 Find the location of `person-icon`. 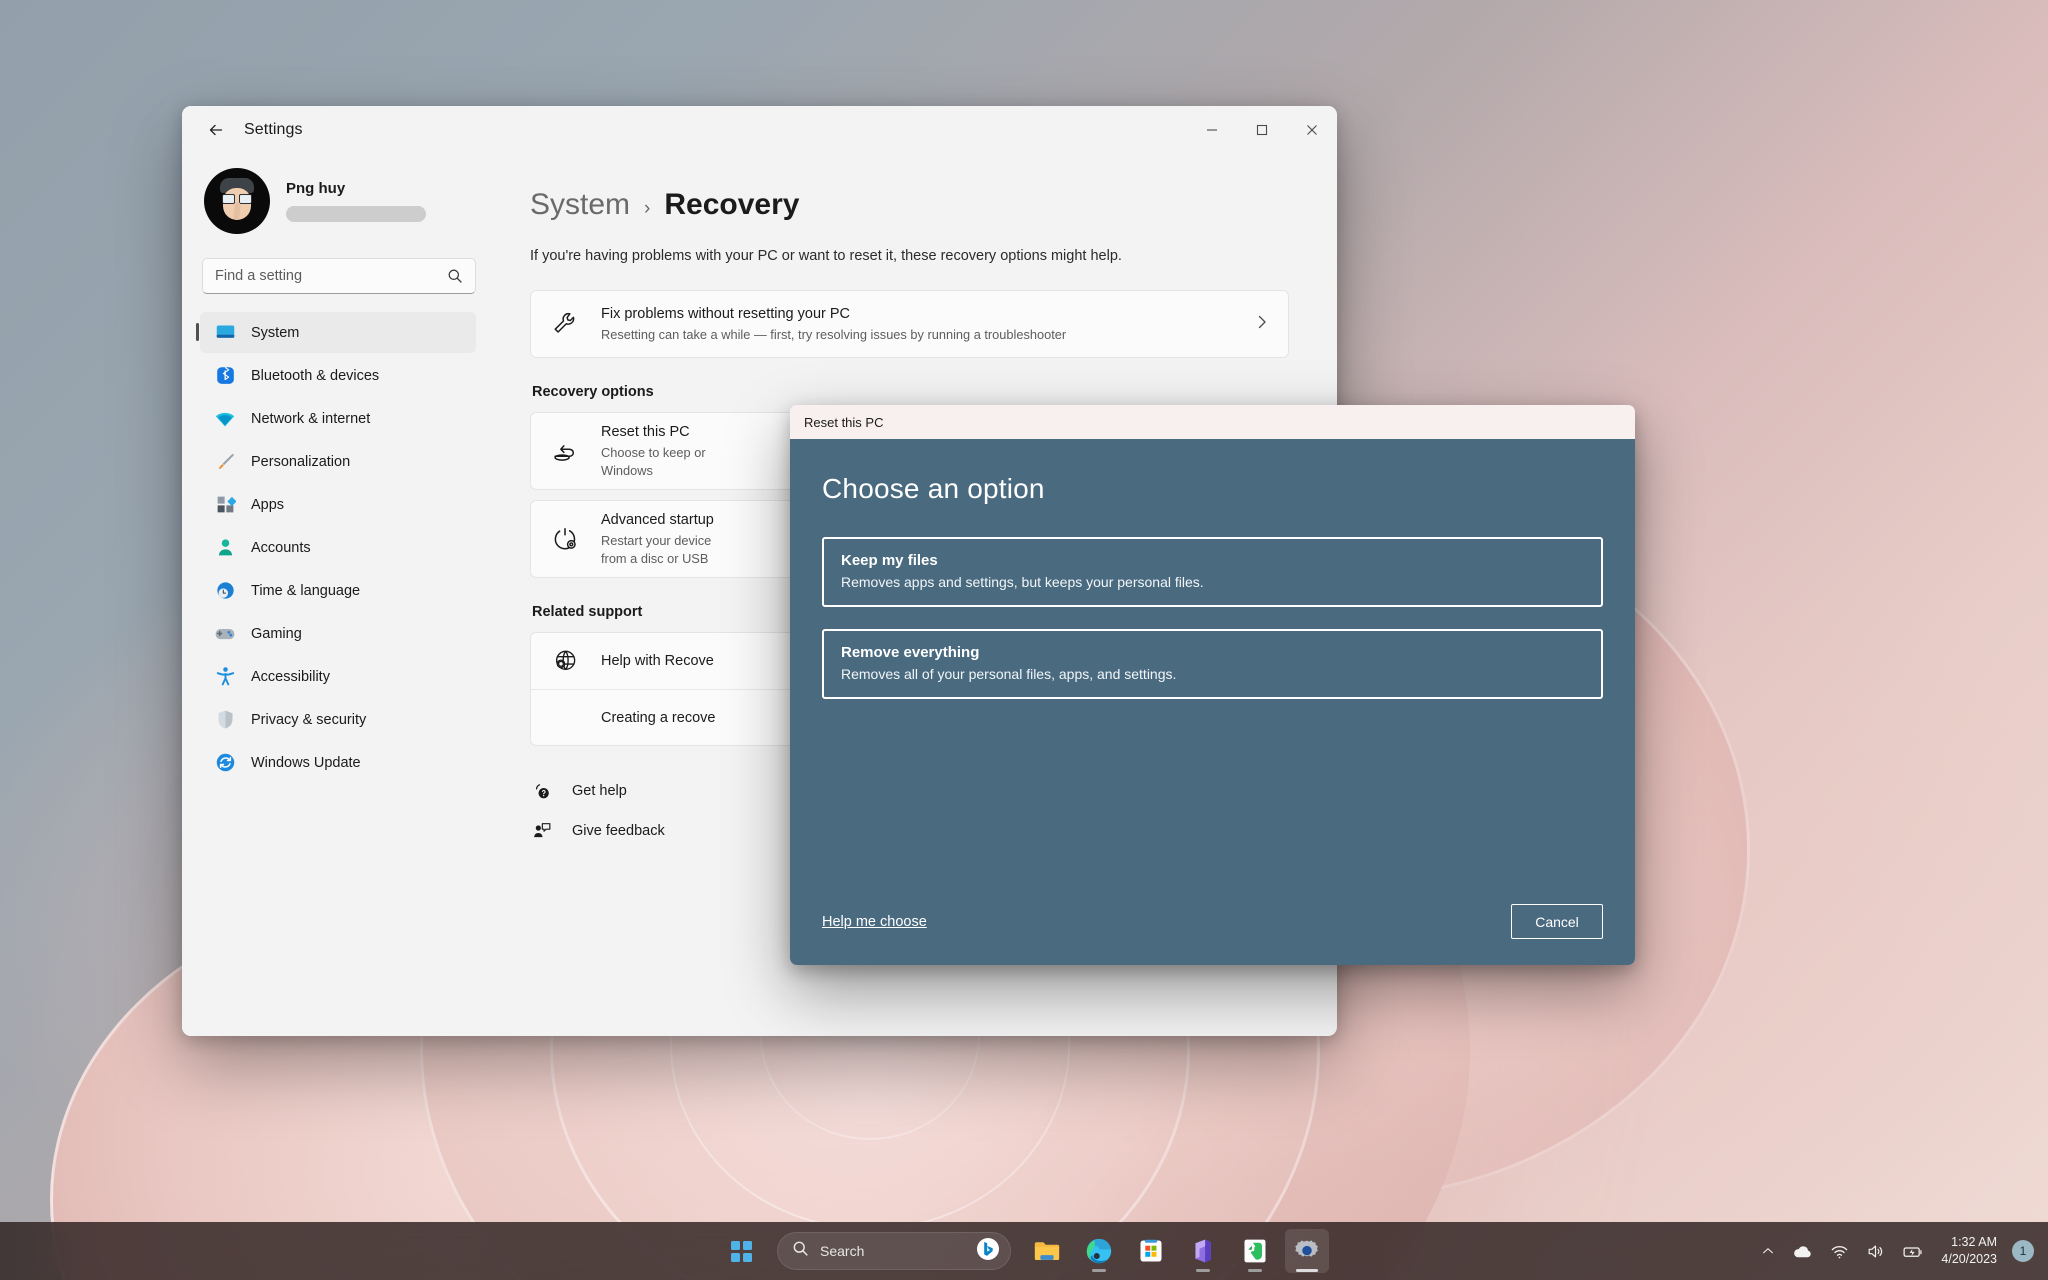

person-icon is located at coordinates (225, 548).